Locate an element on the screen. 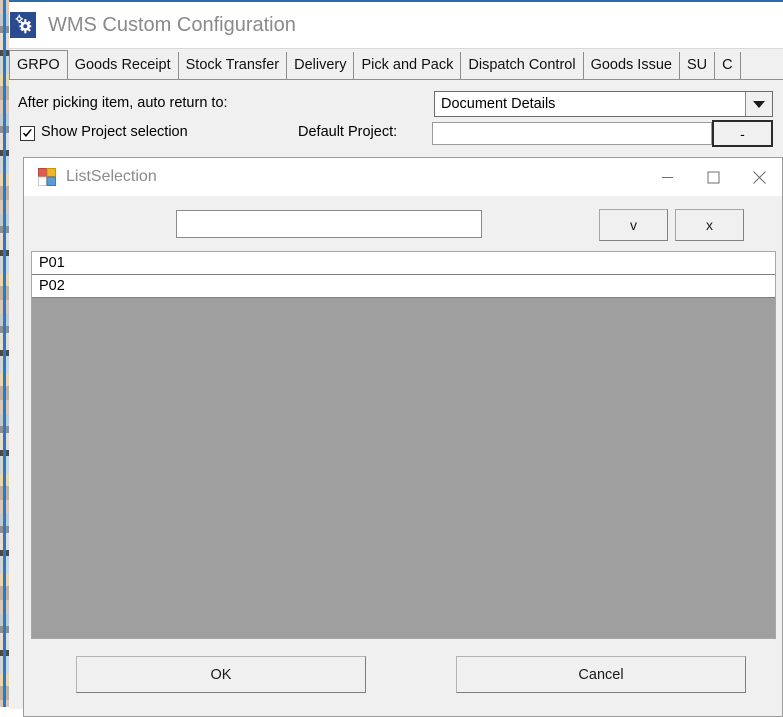  auto-return-selected-value: Document Details is located at coordinates (498, 104).